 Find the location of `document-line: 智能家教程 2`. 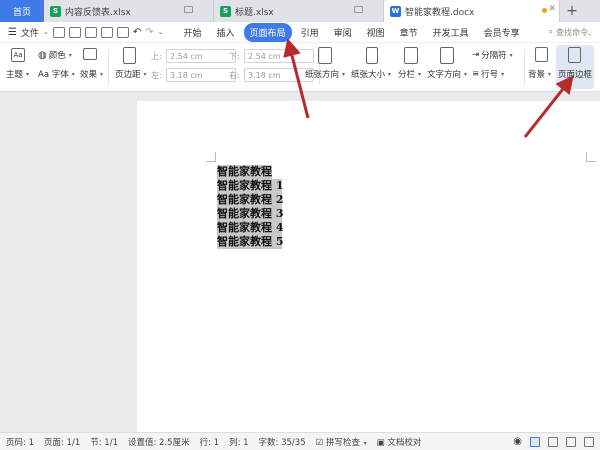

document-line: 智能家教程 2 is located at coordinates (250, 200).